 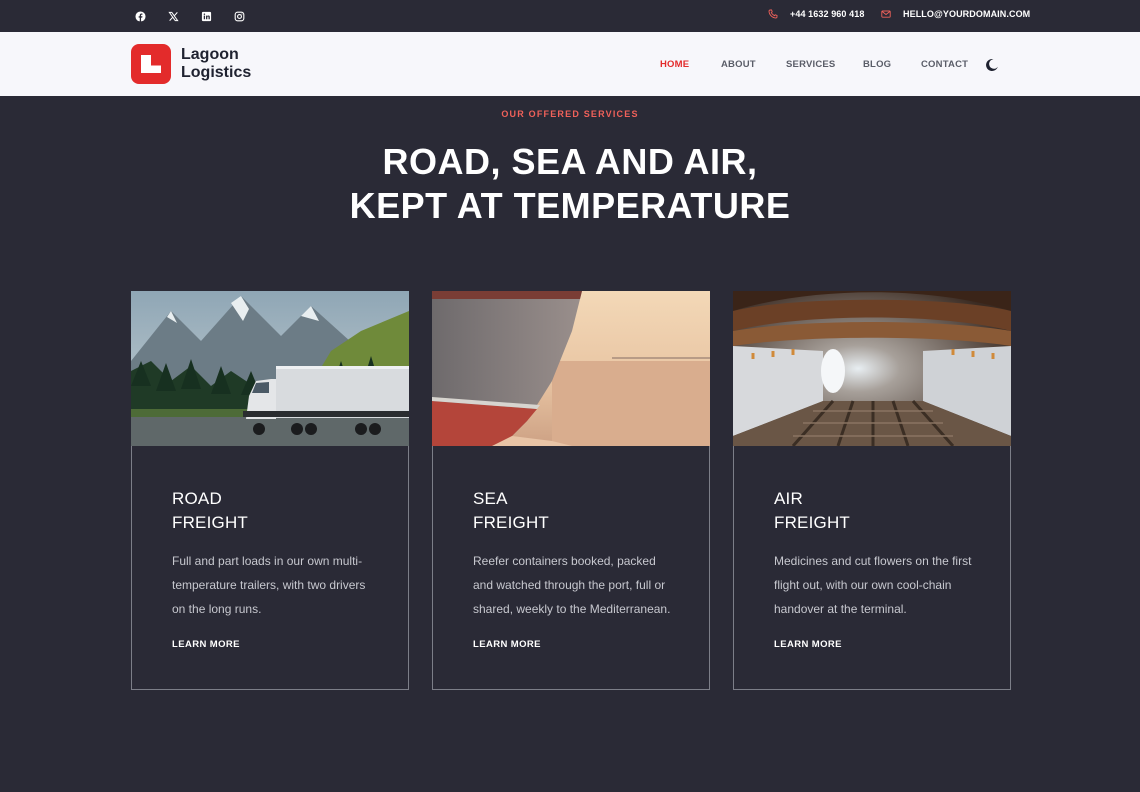 I want to click on nav-contact: CONTACT, so click(x=944, y=64).